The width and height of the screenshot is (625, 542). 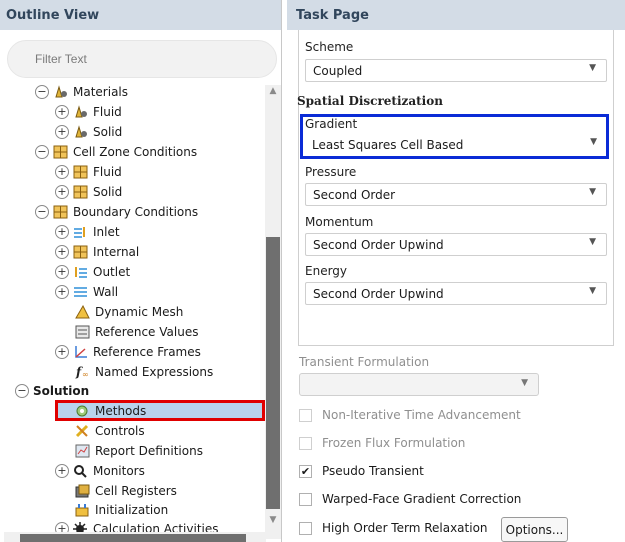 What do you see at coordinates (119, 471) in the screenshot?
I see `tree-item-label: Monitors` at bounding box center [119, 471].